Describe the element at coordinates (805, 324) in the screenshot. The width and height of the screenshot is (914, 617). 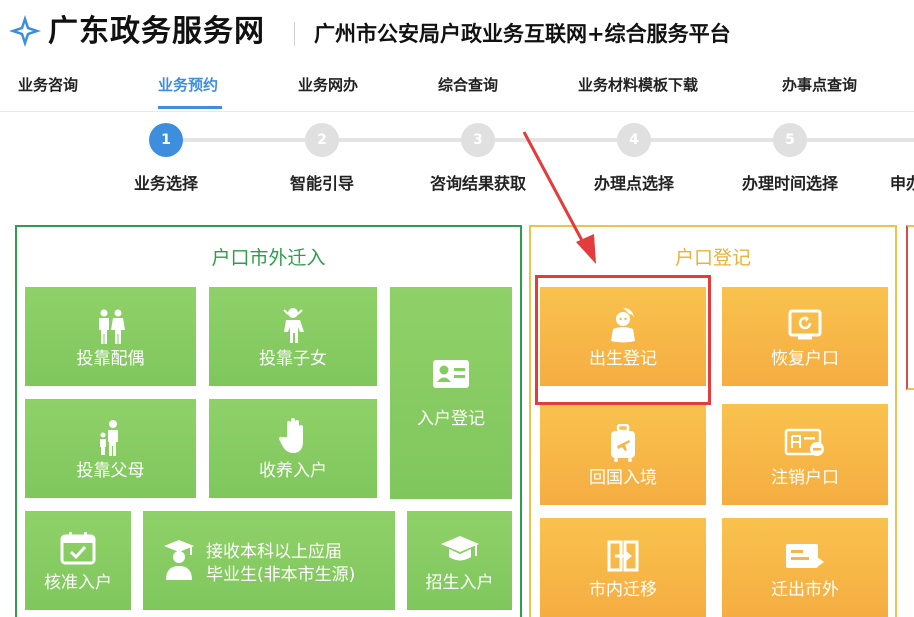
I see `restore-icon` at that location.